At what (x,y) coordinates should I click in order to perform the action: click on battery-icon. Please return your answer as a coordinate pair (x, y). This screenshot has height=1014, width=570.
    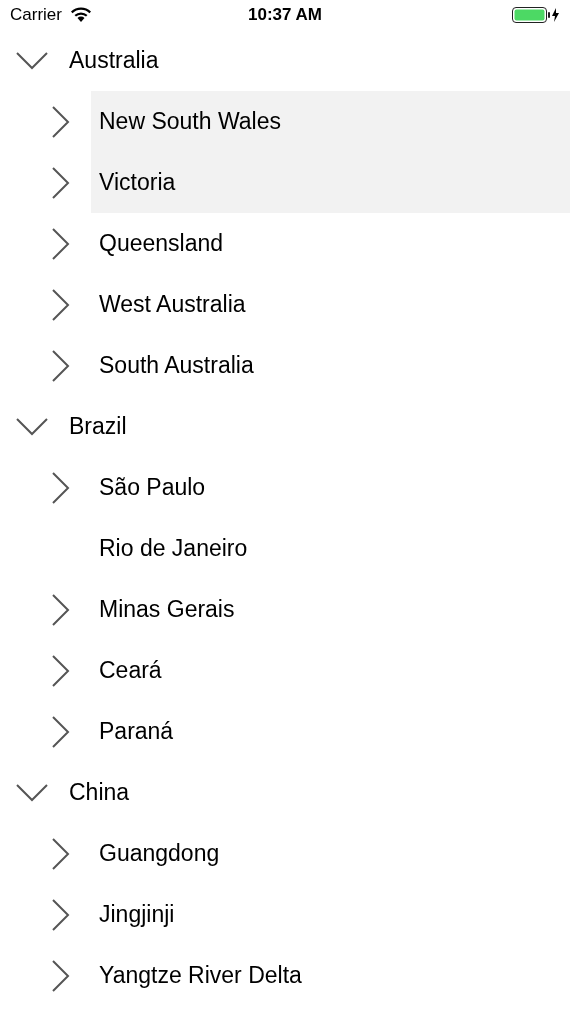
    Looking at the image, I should click on (536, 15).